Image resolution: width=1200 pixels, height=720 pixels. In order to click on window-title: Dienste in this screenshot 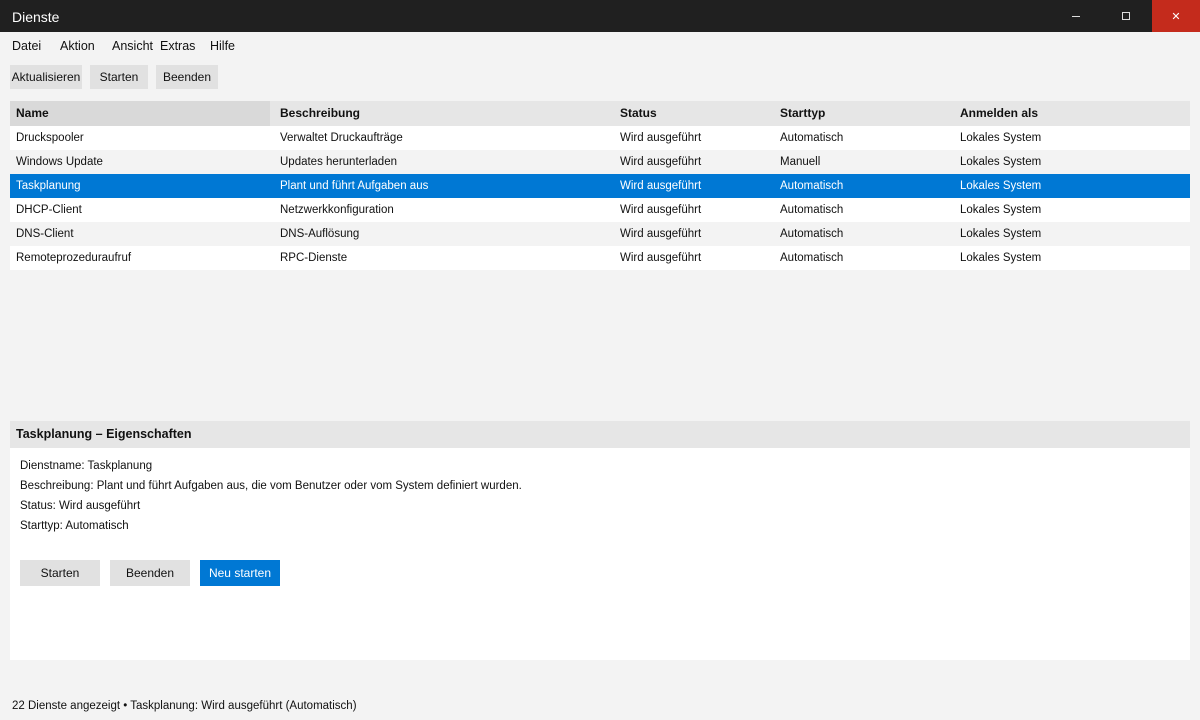, I will do `click(36, 17)`.